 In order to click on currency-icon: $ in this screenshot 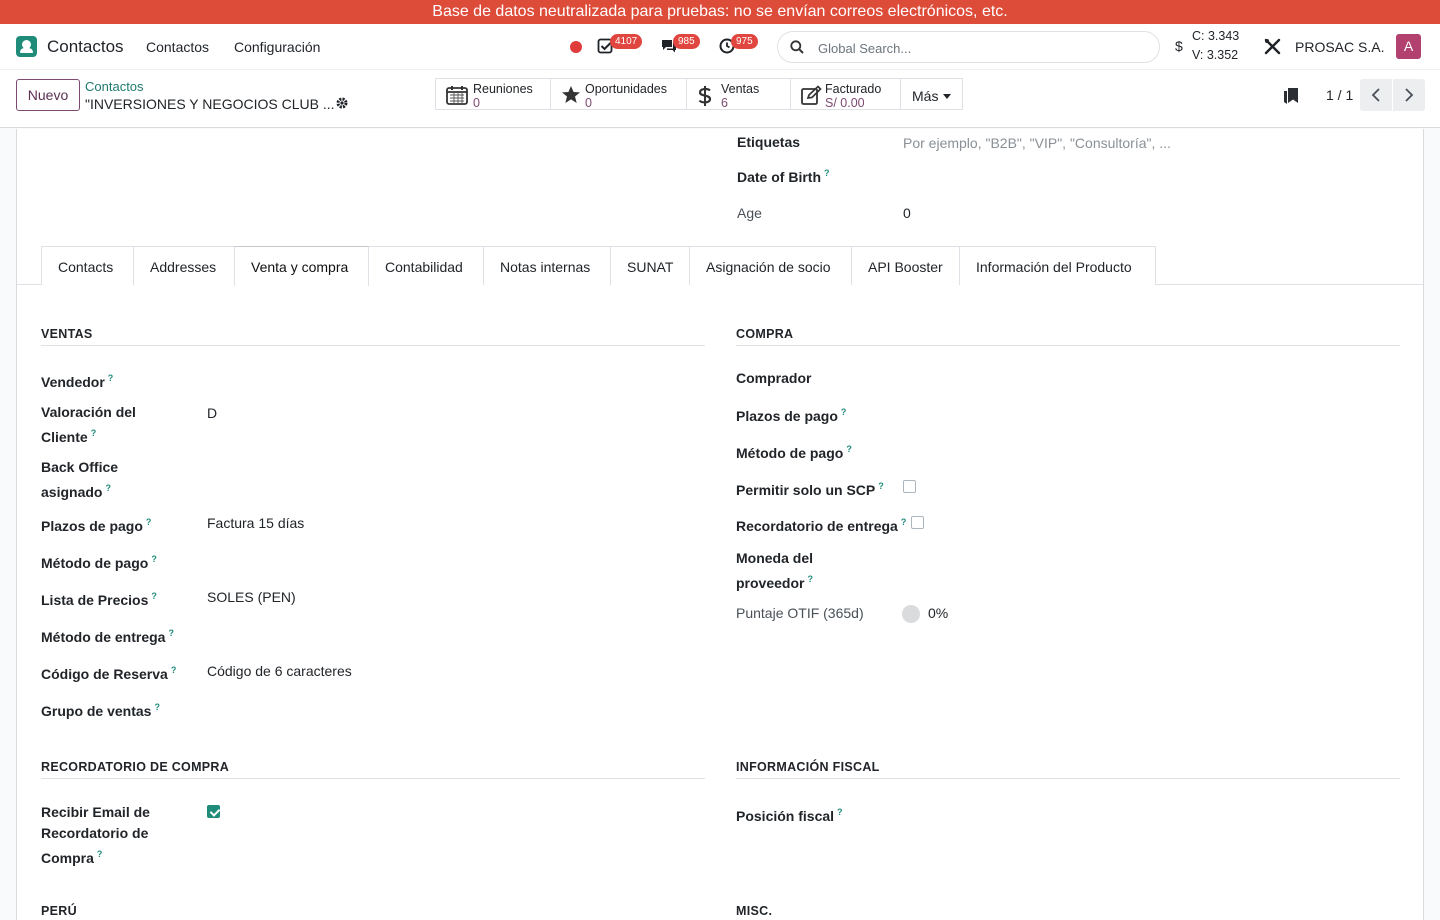, I will do `click(1179, 46)`.